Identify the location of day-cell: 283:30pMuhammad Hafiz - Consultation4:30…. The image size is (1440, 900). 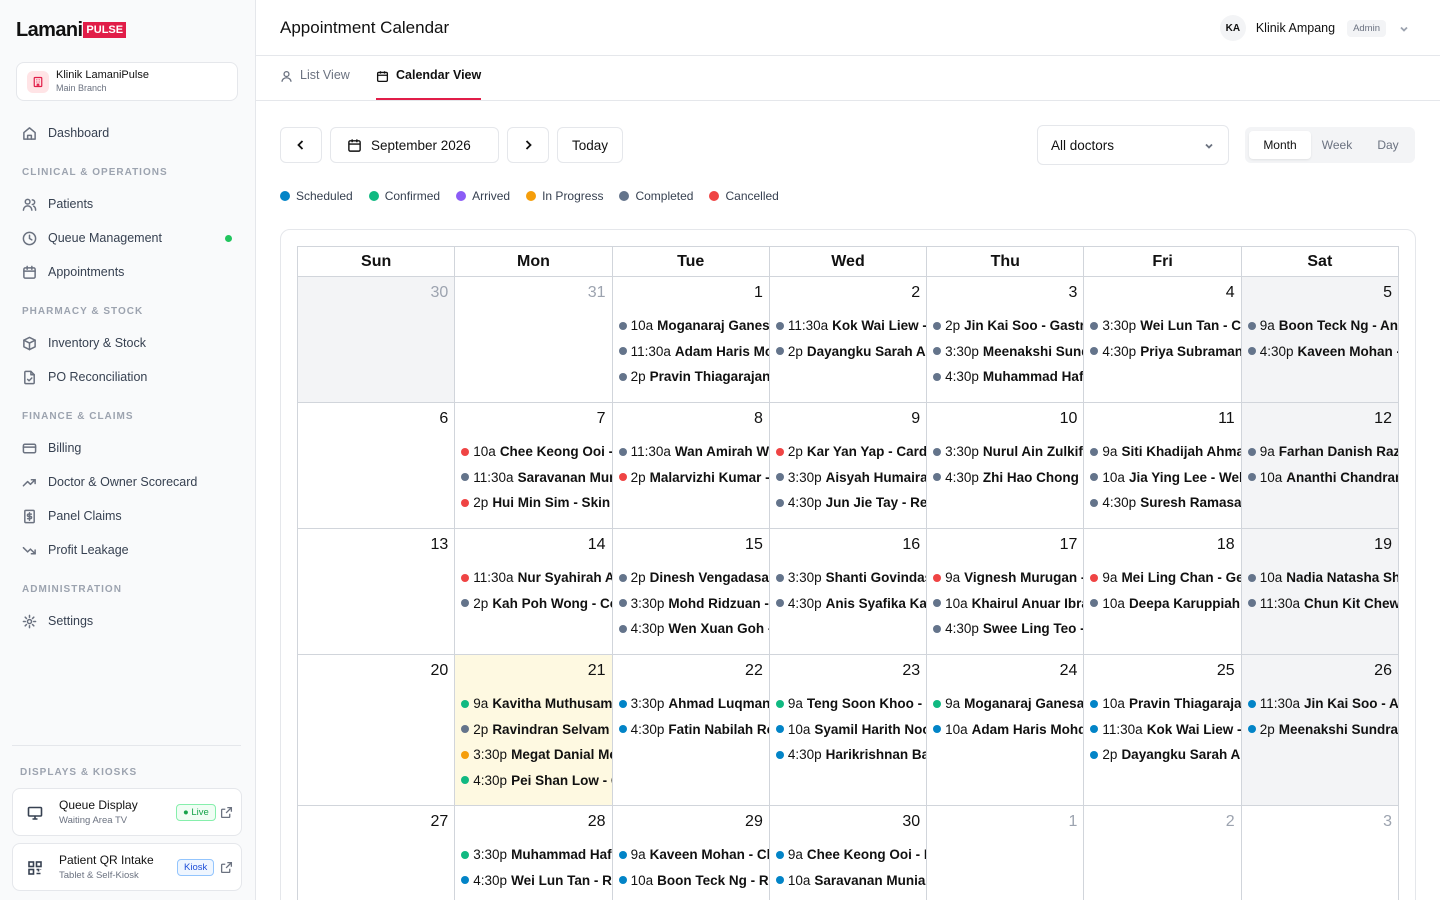
(534, 853).